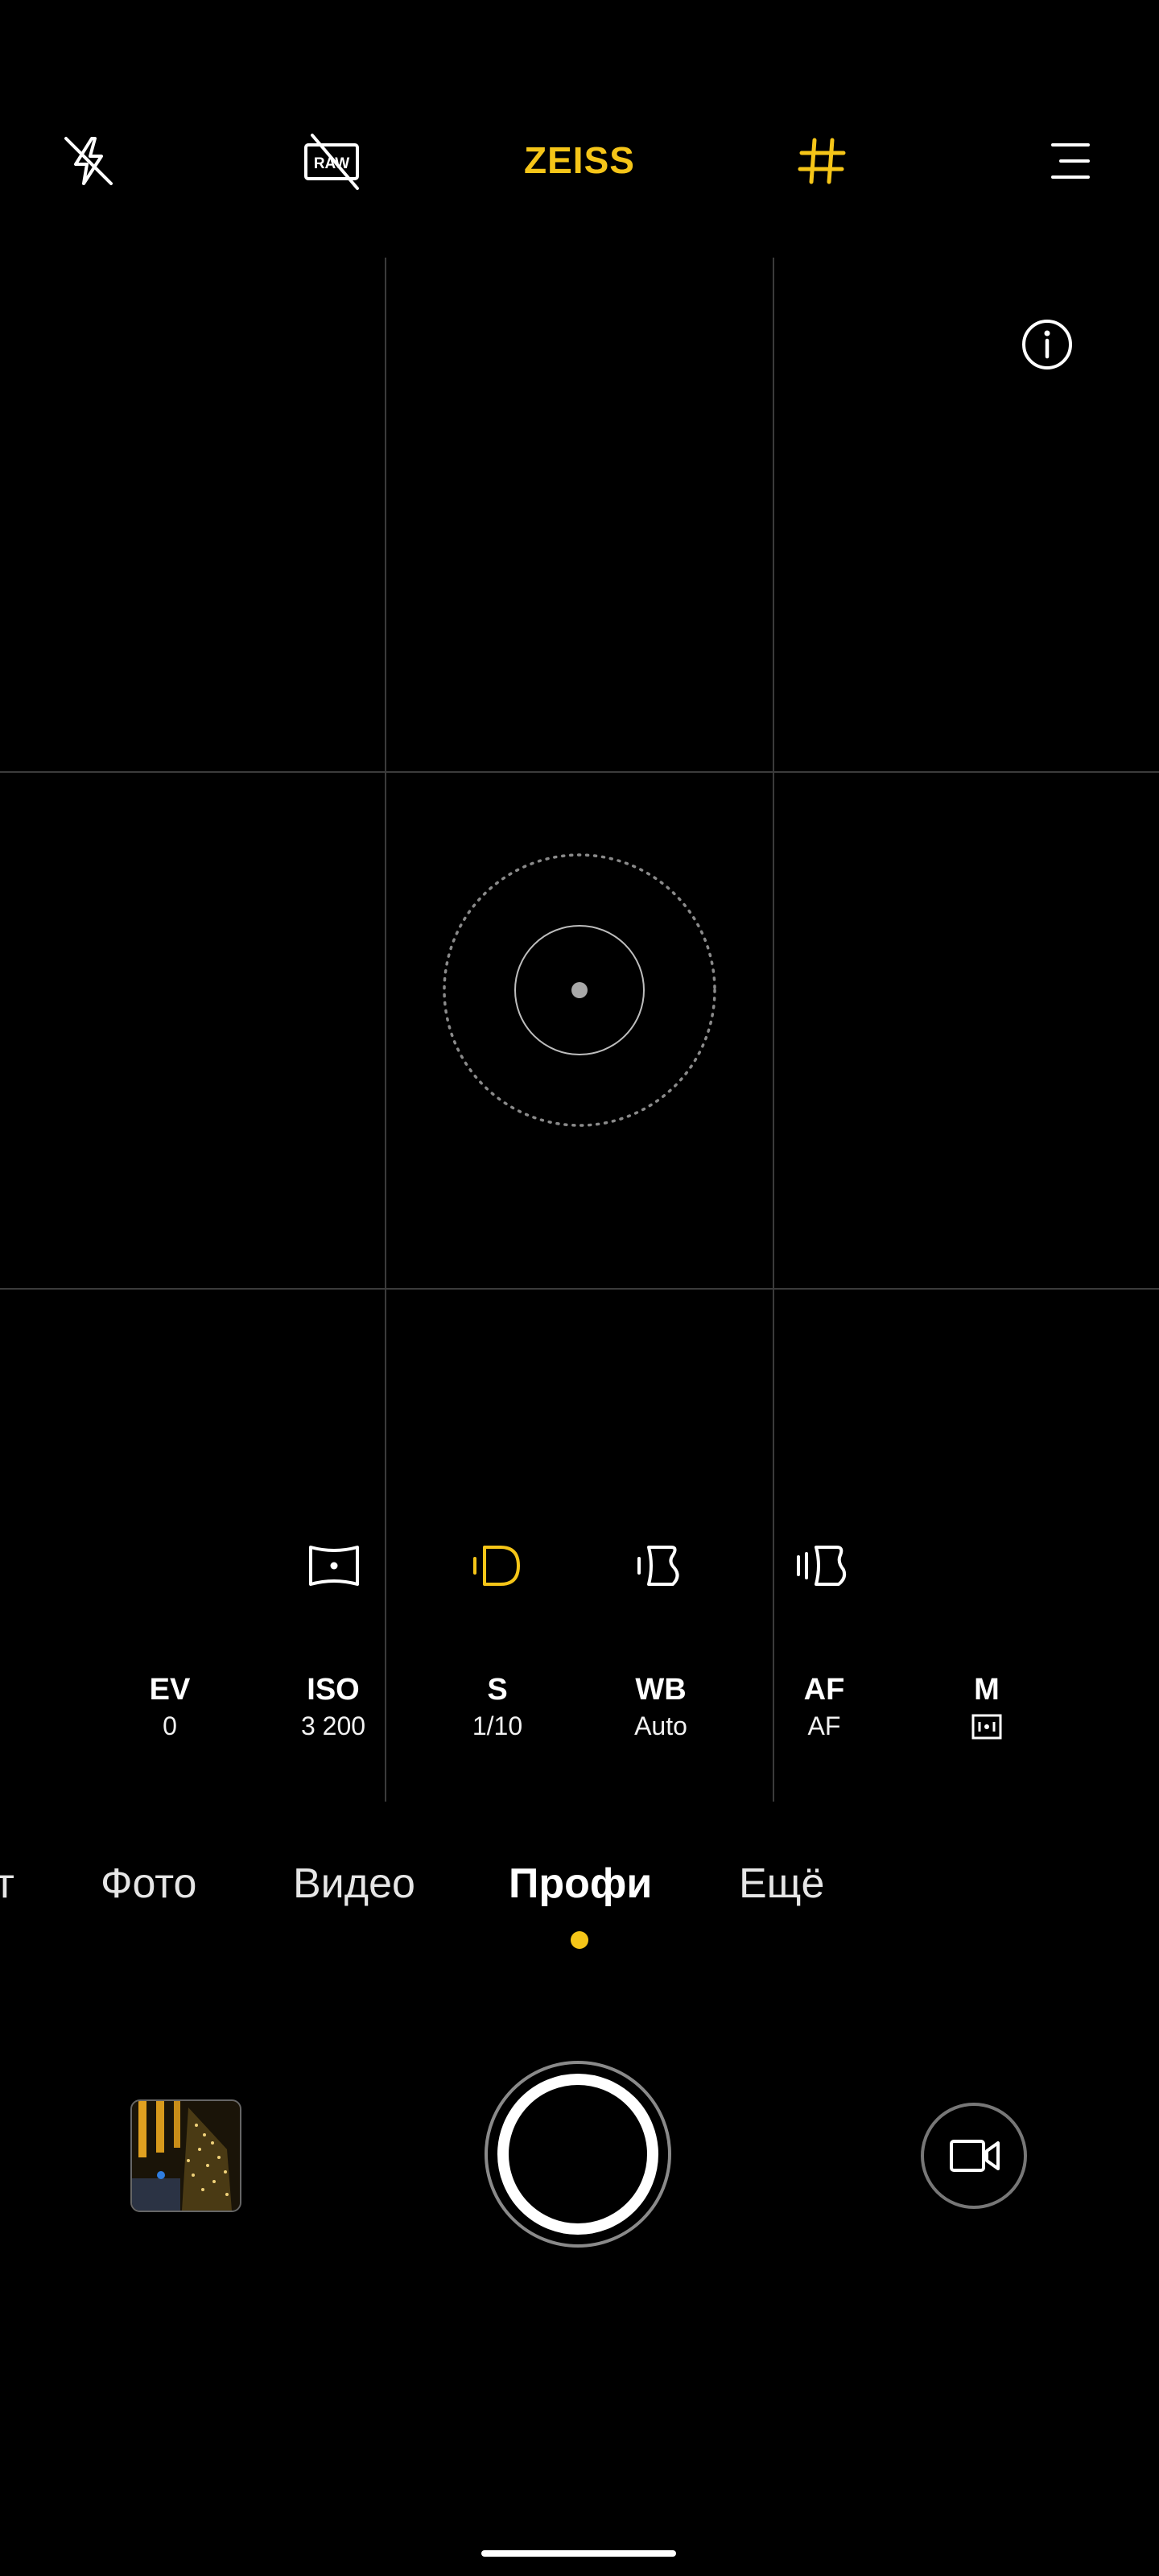 This screenshot has width=1159, height=2576. I want to click on silky-water-icon, so click(659, 1566).